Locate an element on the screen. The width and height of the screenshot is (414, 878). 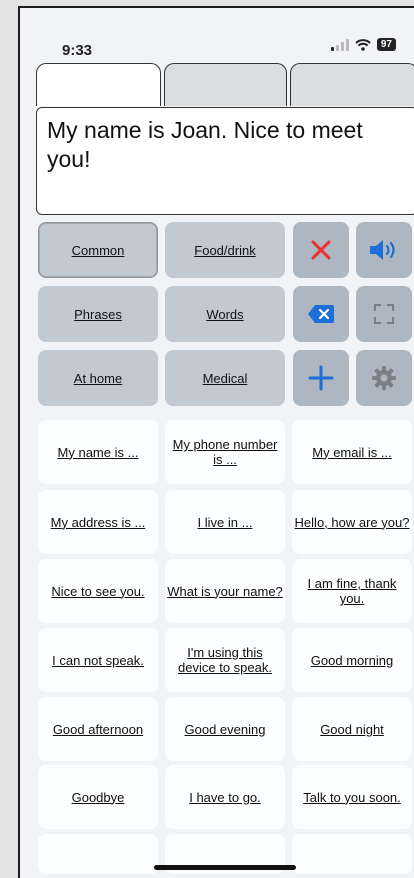
speaker-icon is located at coordinates (382, 250).